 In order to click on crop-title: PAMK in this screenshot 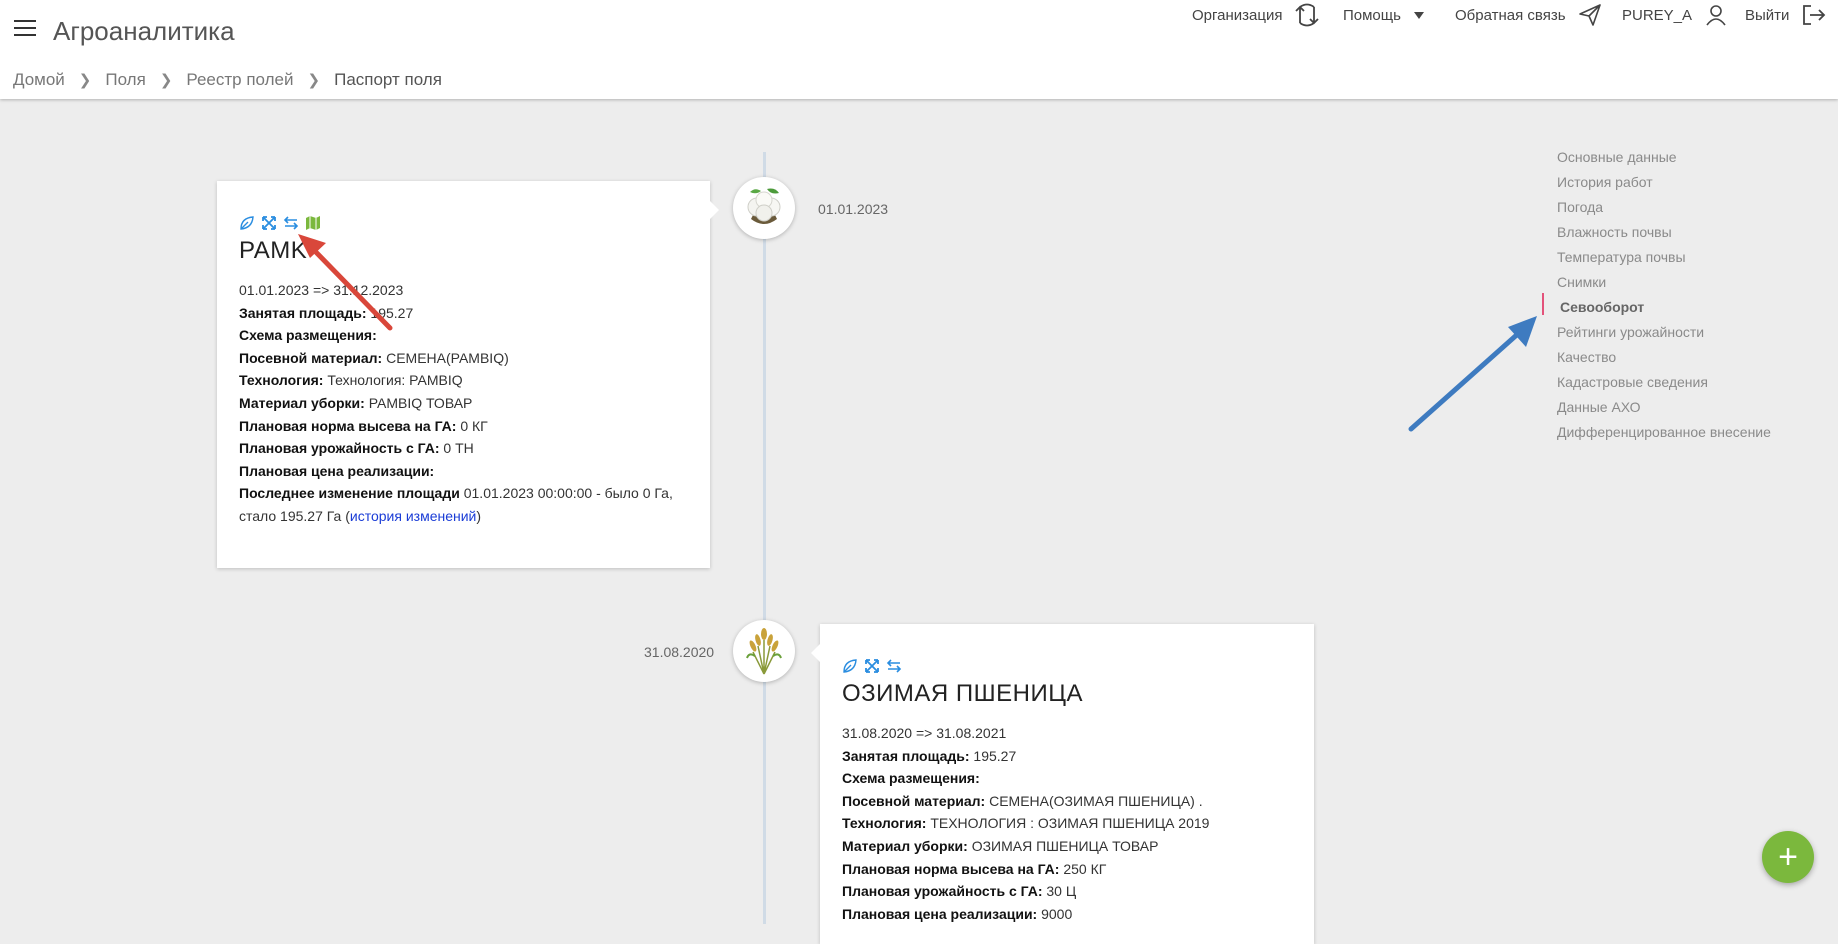, I will do `click(273, 250)`.